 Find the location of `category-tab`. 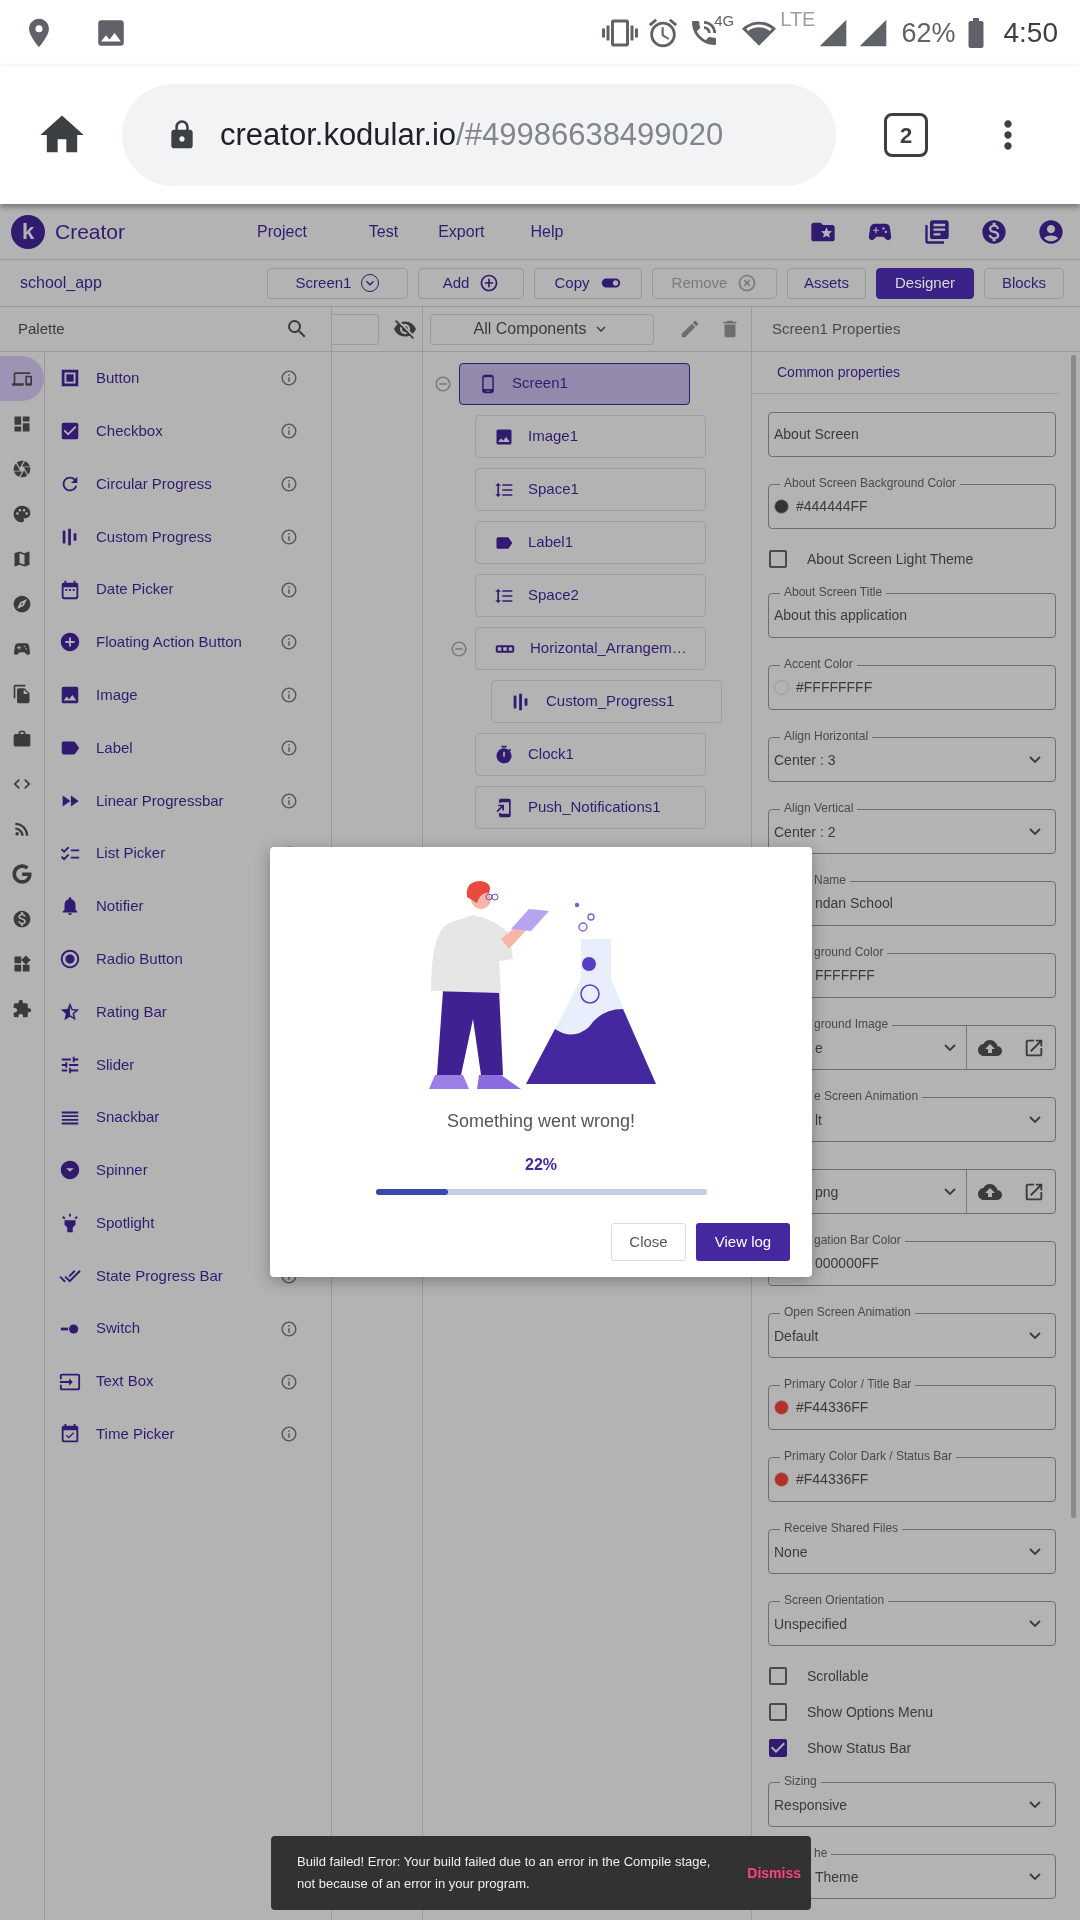

category-tab is located at coordinates (22, 378).